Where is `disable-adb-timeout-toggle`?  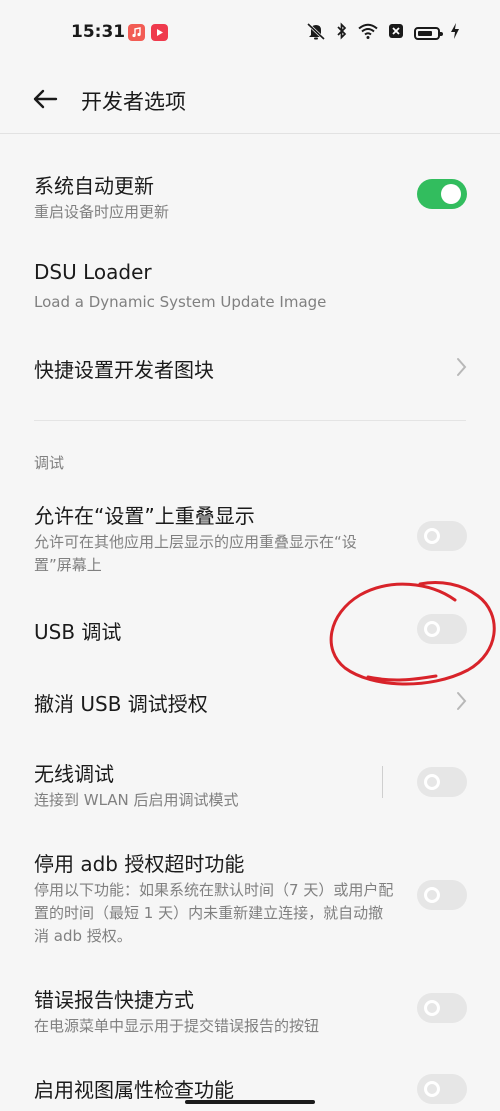
disable-adb-timeout-toggle is located at coordinates (442, 895).